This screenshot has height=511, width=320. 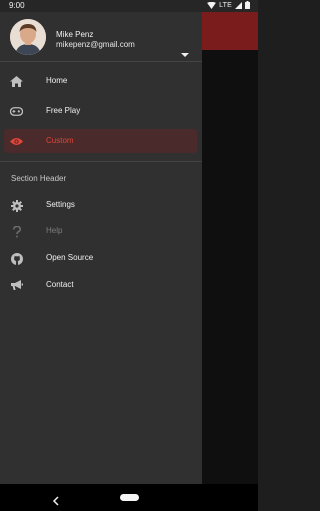 I want to click on back-icon, so click(x=56, y=499).